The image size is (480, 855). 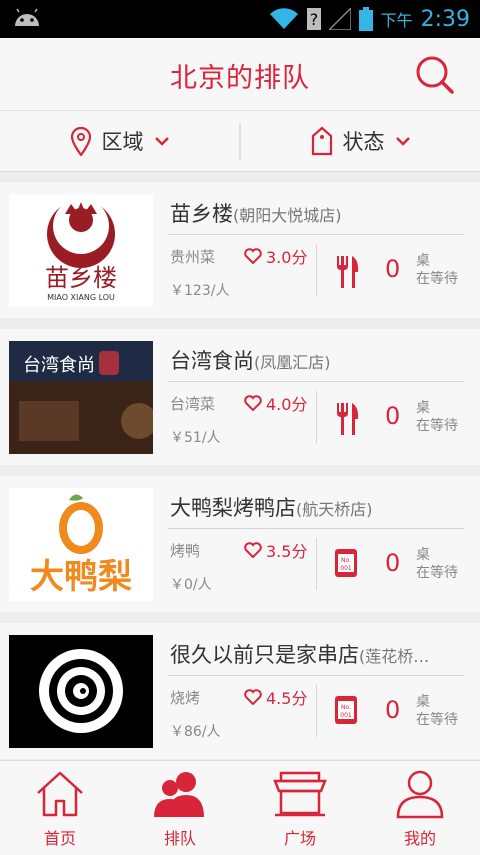 What do you see at coordinates (275, 697) in the screenshot?
I see `rating: 4.5分` at bounding box center [275, 697].